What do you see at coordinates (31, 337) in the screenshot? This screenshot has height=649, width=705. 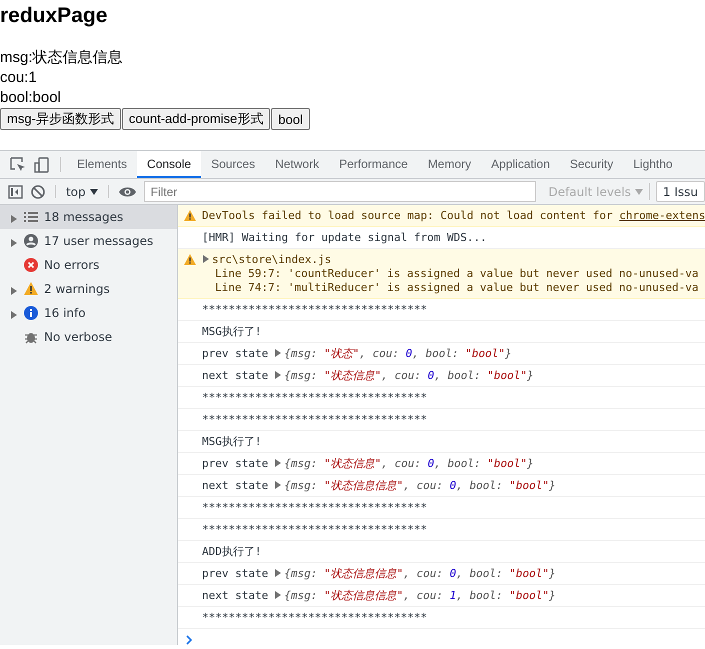 I see `bug-icon` at bounding box center [31, 337].